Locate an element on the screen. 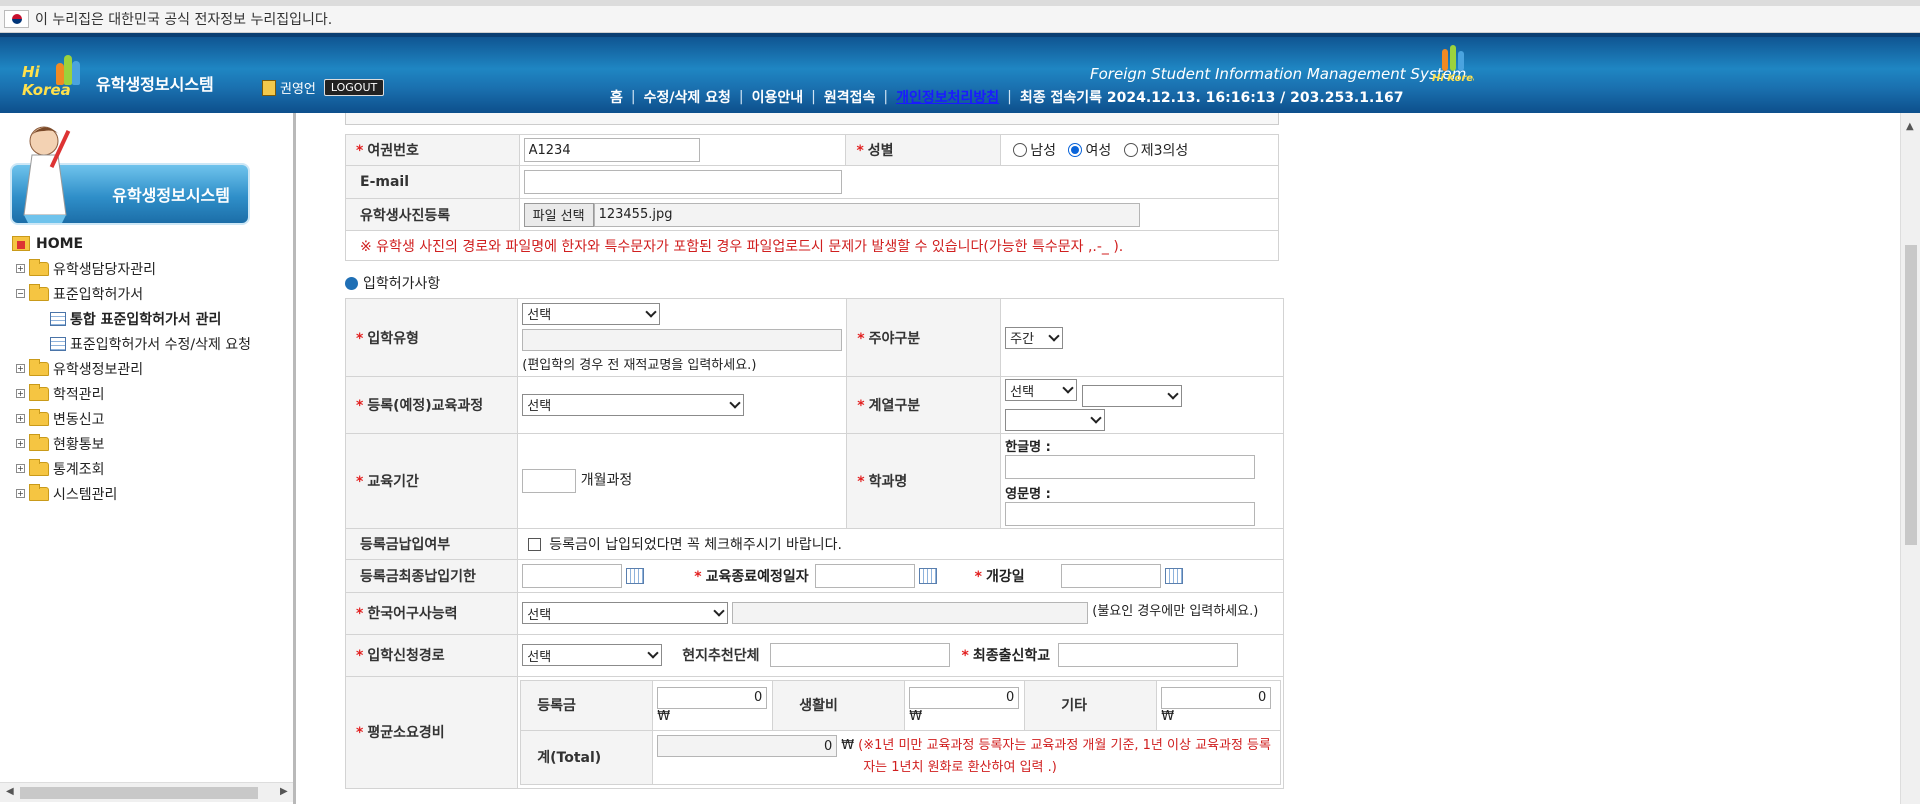 The width and height of the screenshot is (1920, 804). dept-en-input is located at coordinates (1130, 513).